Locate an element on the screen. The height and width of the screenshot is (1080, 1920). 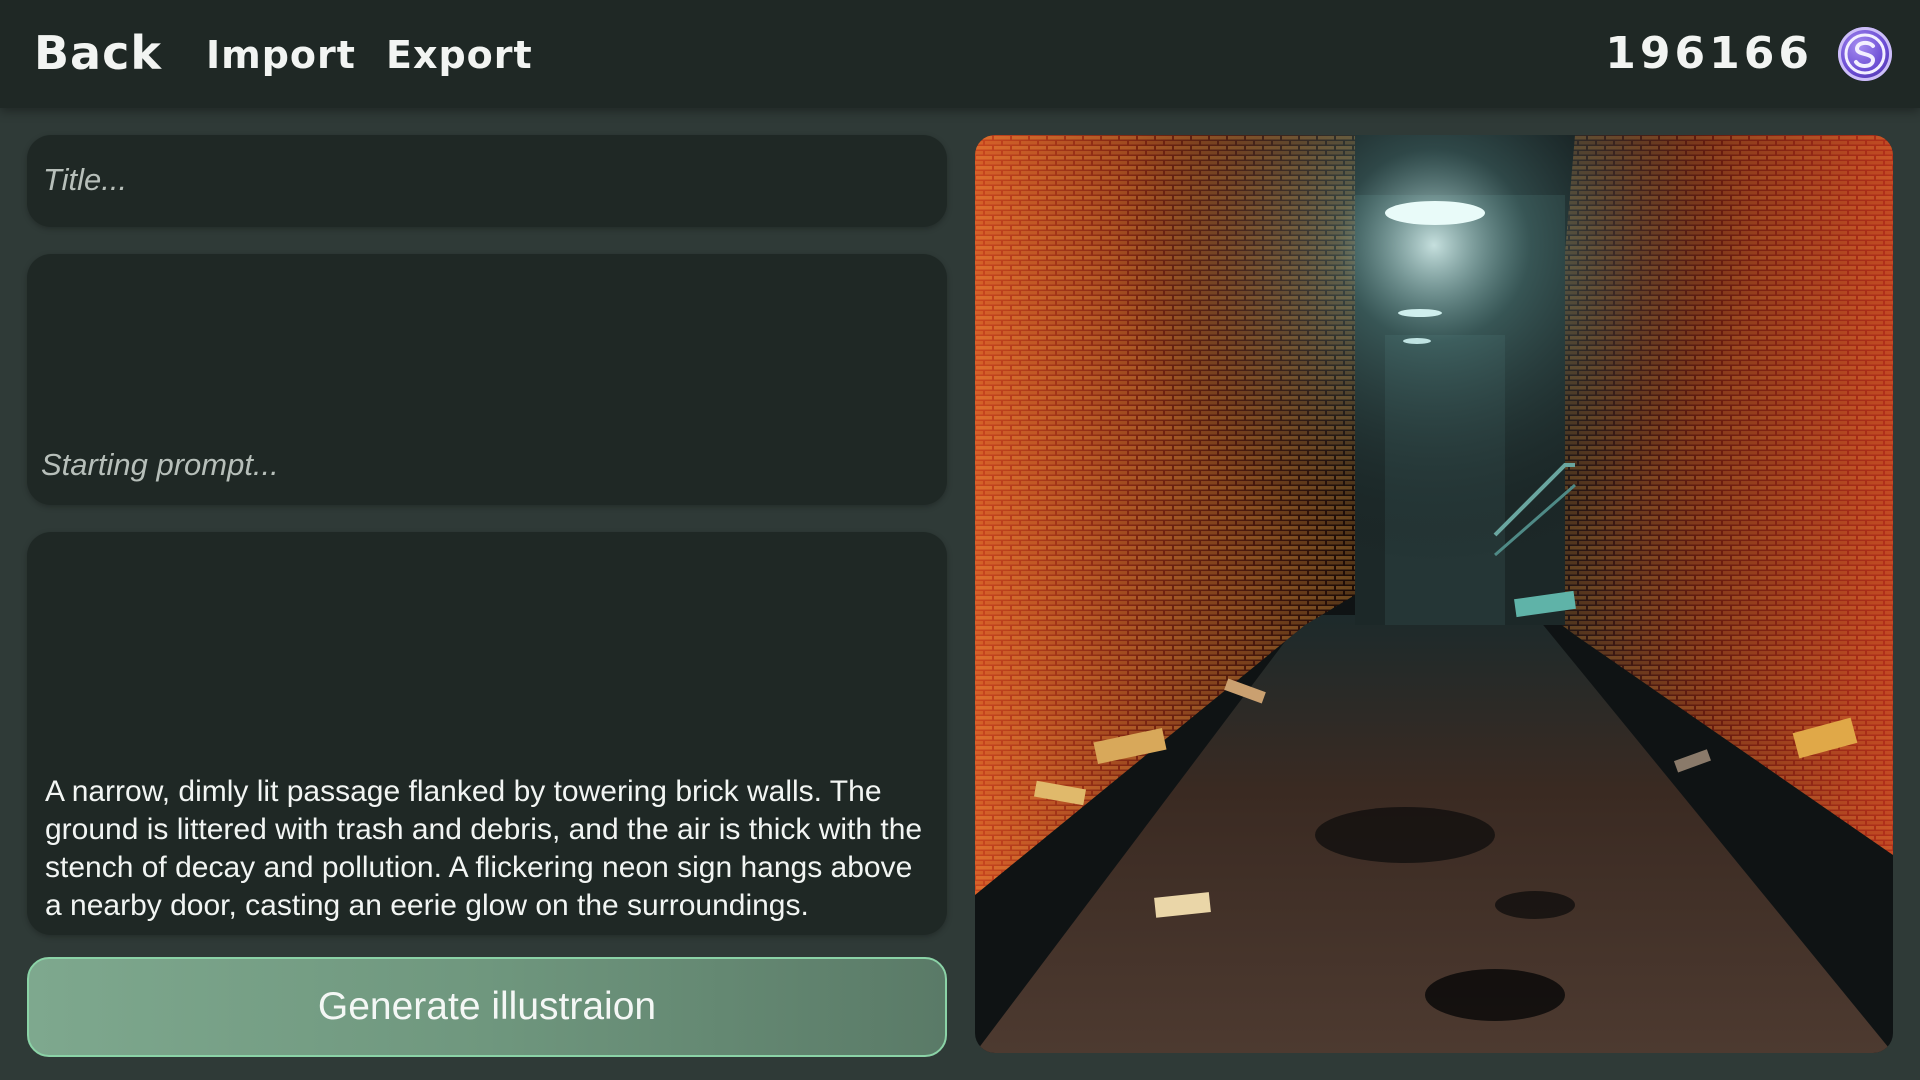
export-button: Export is located at coordinates (459, 55).